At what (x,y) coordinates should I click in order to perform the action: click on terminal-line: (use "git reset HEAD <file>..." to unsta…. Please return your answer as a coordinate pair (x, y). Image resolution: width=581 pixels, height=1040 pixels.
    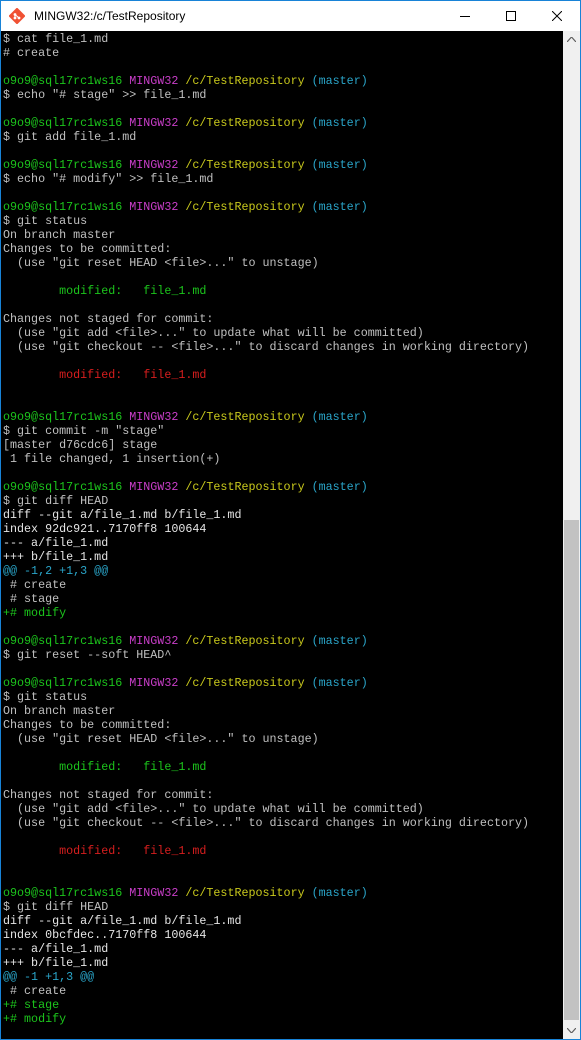
    Looking at the image, I should click on (266, 263).